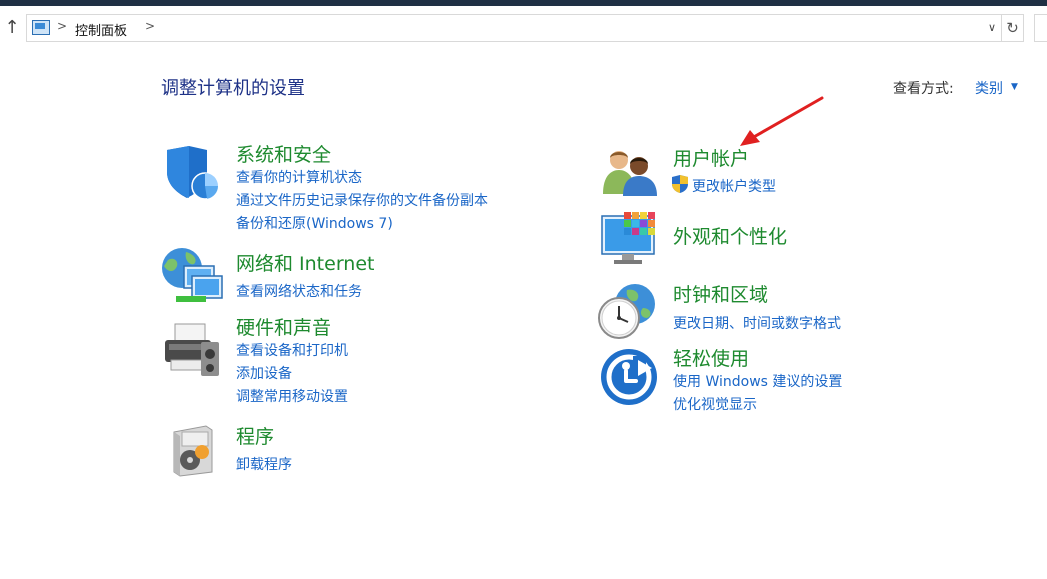 The image size is (1047, 579). What do you see at coordinates (734, 186) in the screenshot?
I see `change-account-type-link: 更改帐户类型` at bounding box center [734, 186].